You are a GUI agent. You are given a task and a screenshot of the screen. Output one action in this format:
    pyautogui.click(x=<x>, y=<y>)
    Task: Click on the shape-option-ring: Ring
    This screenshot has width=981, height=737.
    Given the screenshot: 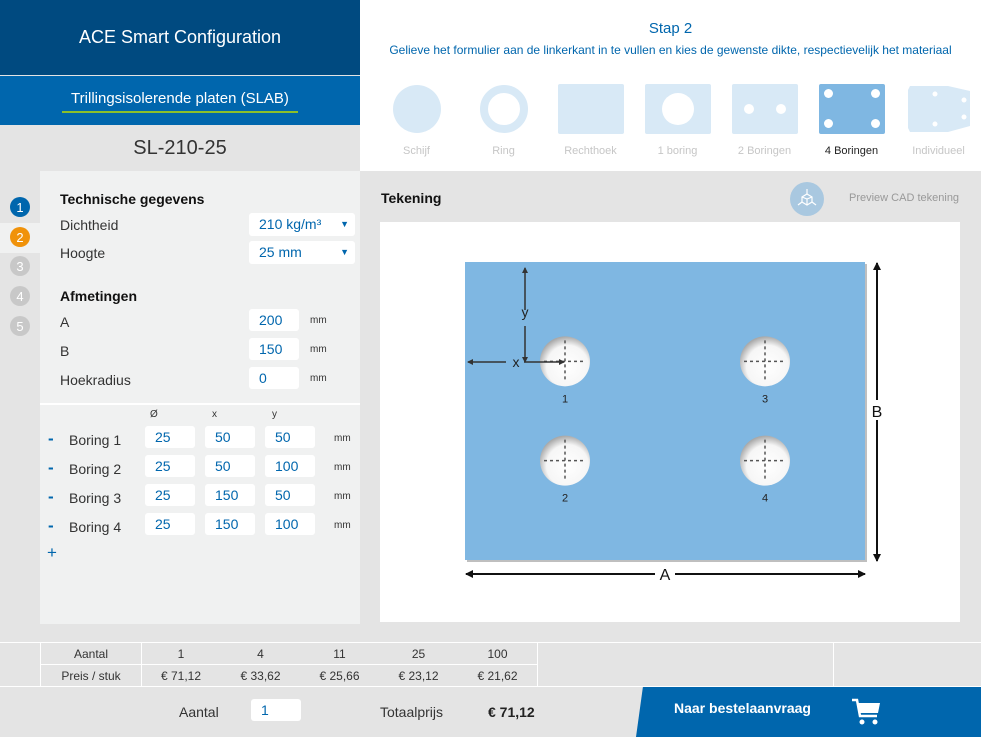 What is the action you would take?
    pyautogui.click(x=503, y=120)
    